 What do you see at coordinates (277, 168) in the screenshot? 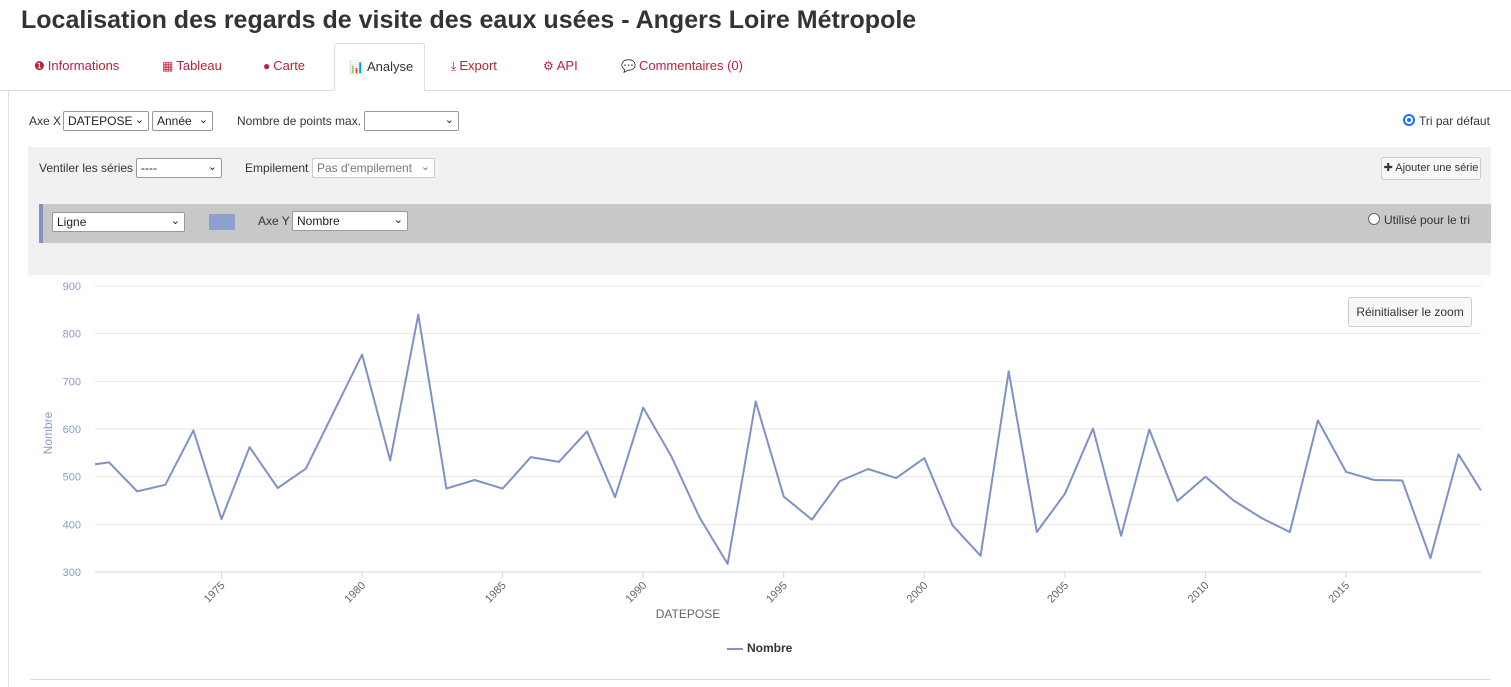
I see `empilement-label: Empilement` at bounding box center [277, 168].